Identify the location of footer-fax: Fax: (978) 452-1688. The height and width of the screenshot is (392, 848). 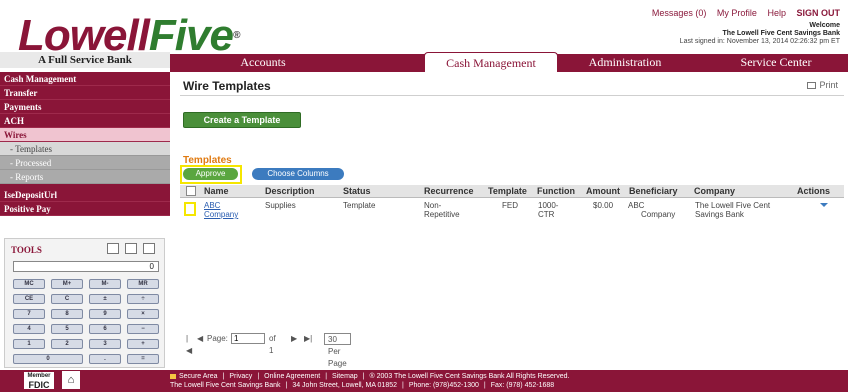
(522, 385).